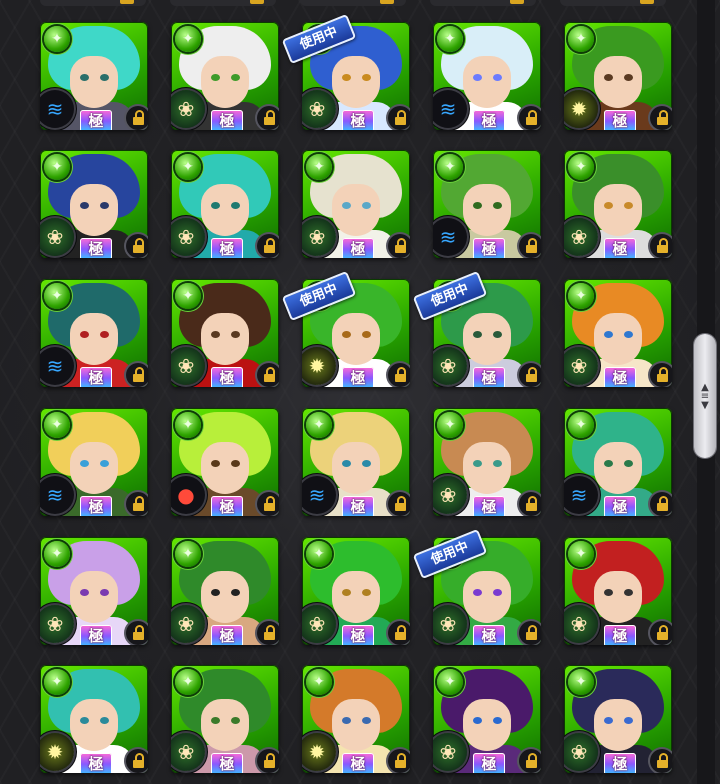 This screenshot has width=720, height=784. What do you see at coordinates (225, 462) in the screenshot?
I see `monster-card: ✦ ● 極` at bounding box center [225, 462].